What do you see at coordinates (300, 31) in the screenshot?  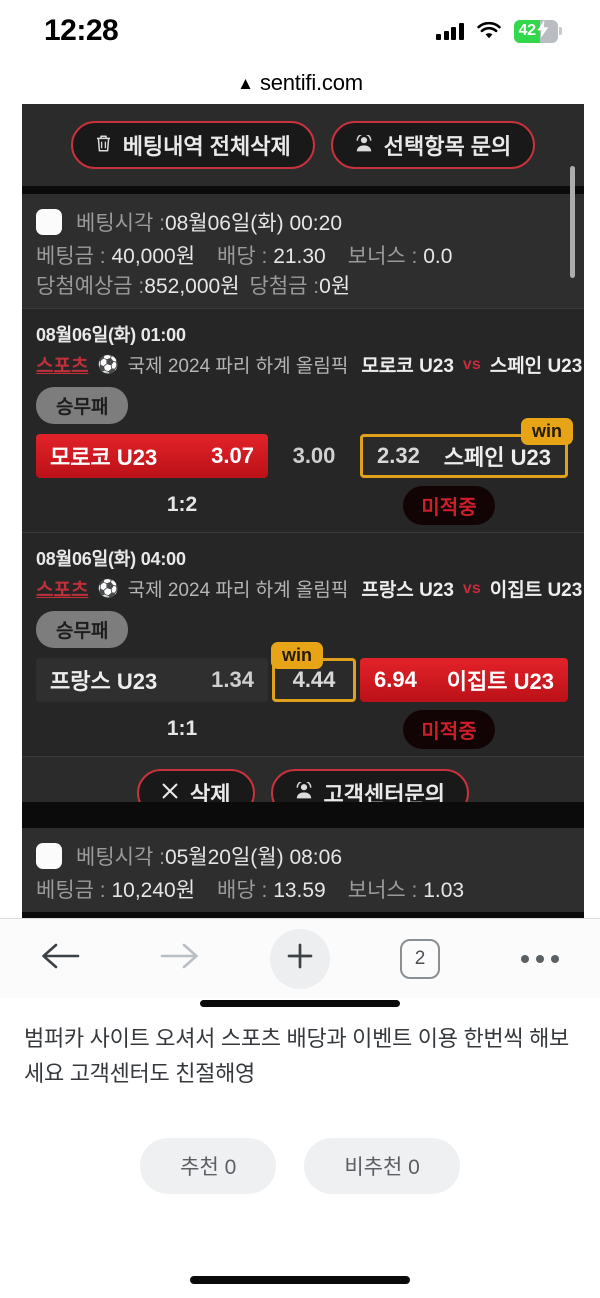 I see `status-bar: 12:28 42` at bounding box center [300, 31].